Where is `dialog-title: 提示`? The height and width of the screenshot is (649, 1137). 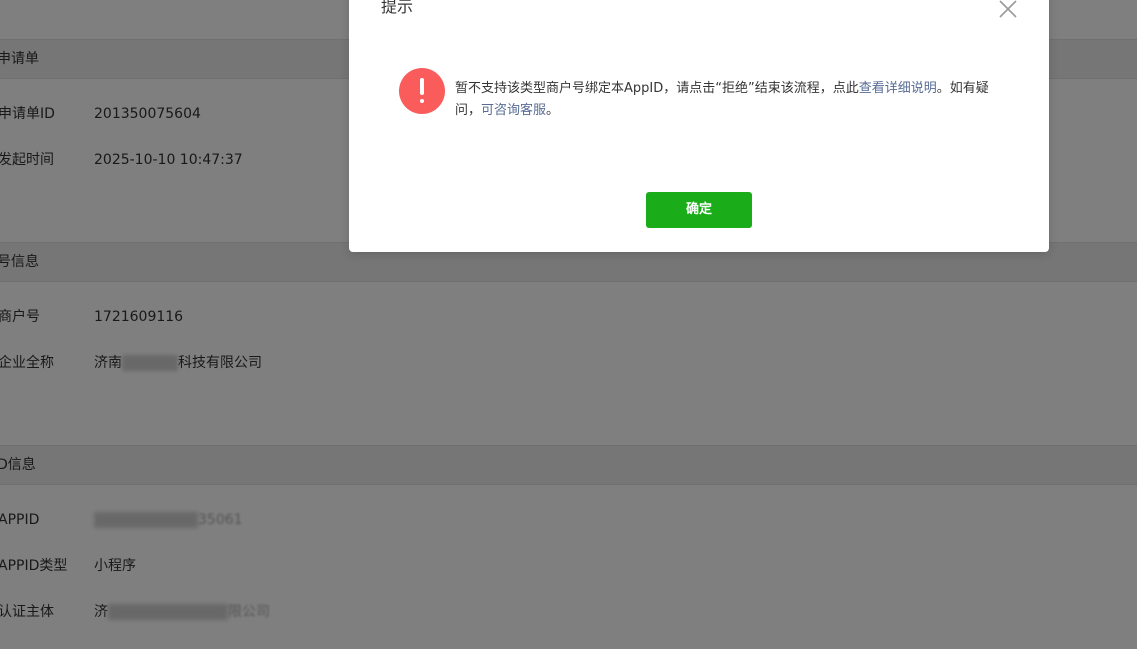
dialog-title: 提示 is located at coordinates (397, 8).